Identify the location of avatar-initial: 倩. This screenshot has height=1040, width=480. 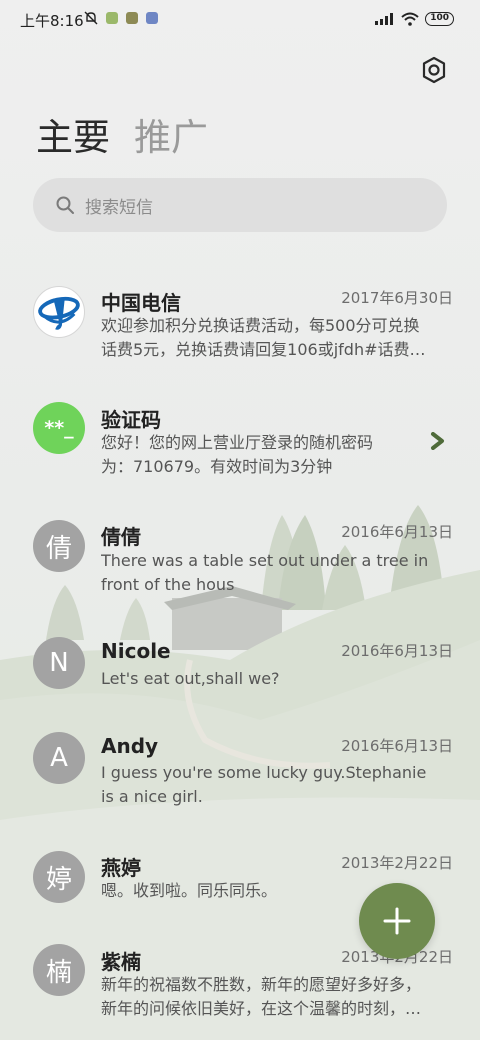
(58, 548).